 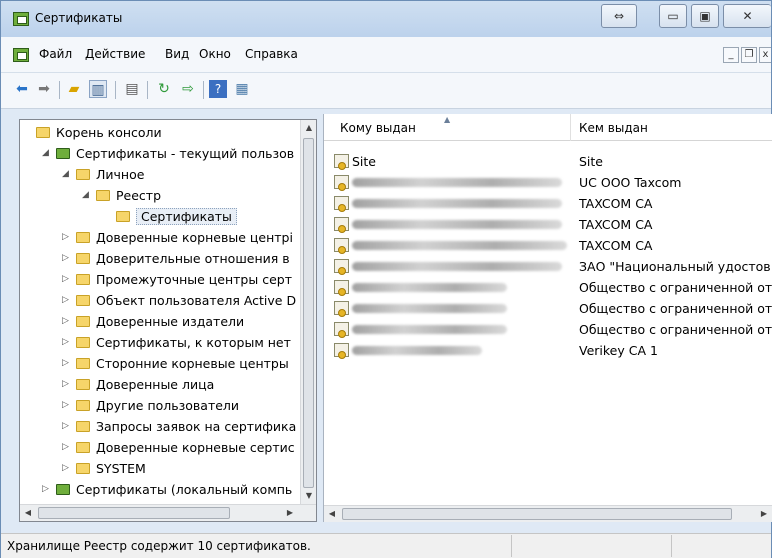 What do you see at coordinates (548, 266) in the screenshot?
I see `certificate-row: ЗАО "Национальный удостов` at bounding box center [548, 266].